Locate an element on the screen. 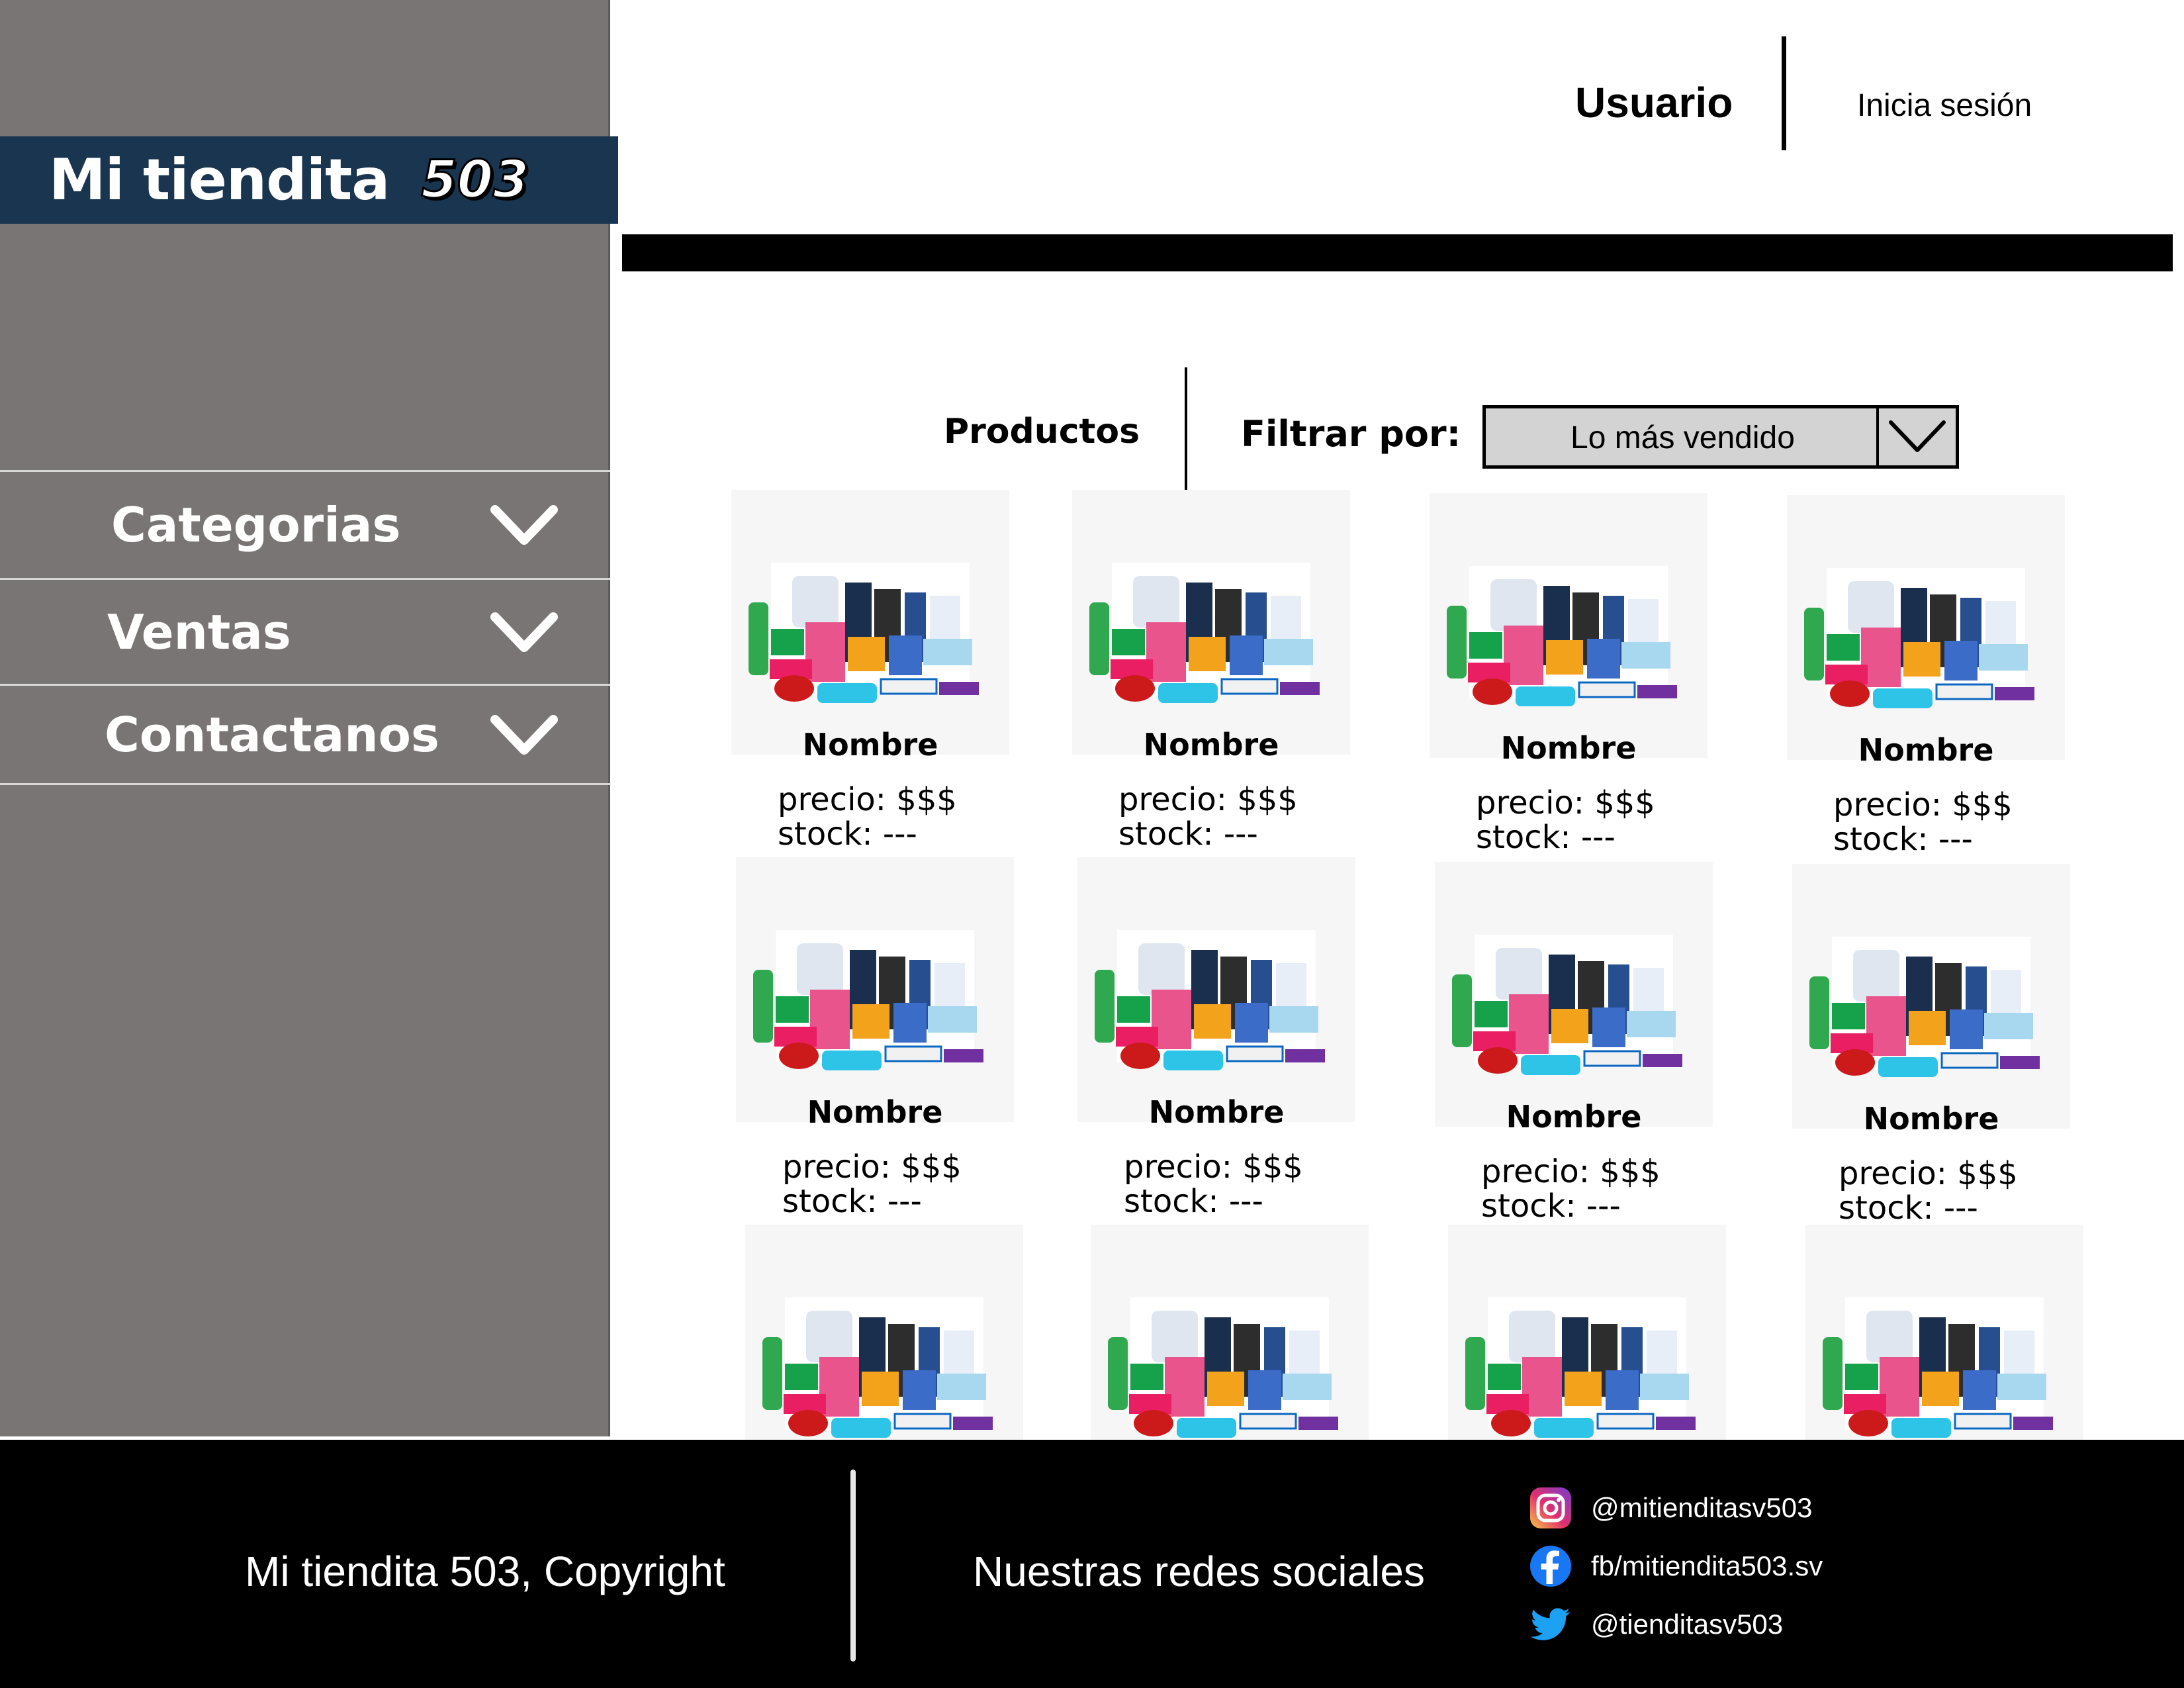 The image size is (2184, 1688). social-link-instagram: @mitienditasv503 is located at coordinates (1670, 1508).